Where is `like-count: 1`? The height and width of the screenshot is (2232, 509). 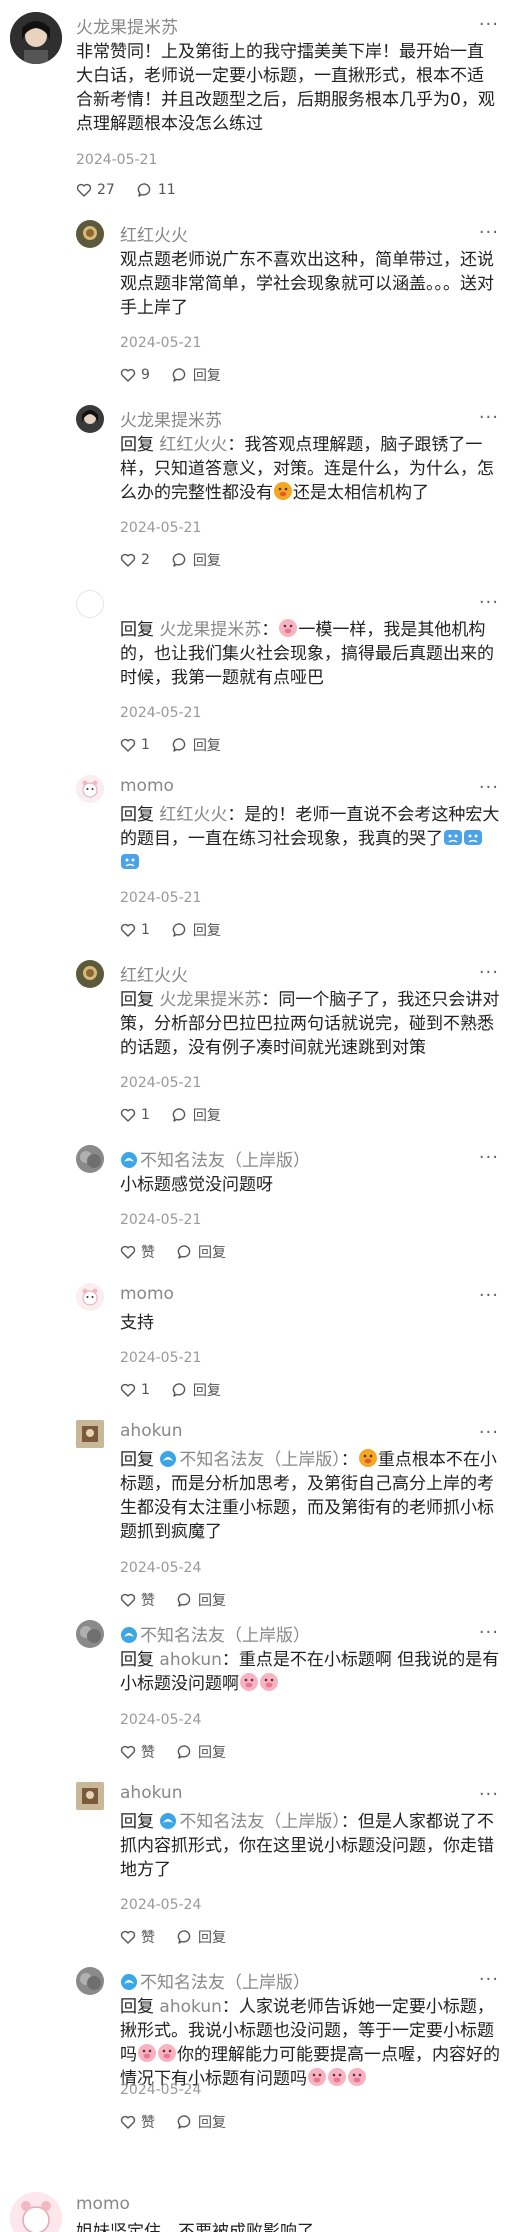 like-count: 1 is located at coordinates (145, 745).